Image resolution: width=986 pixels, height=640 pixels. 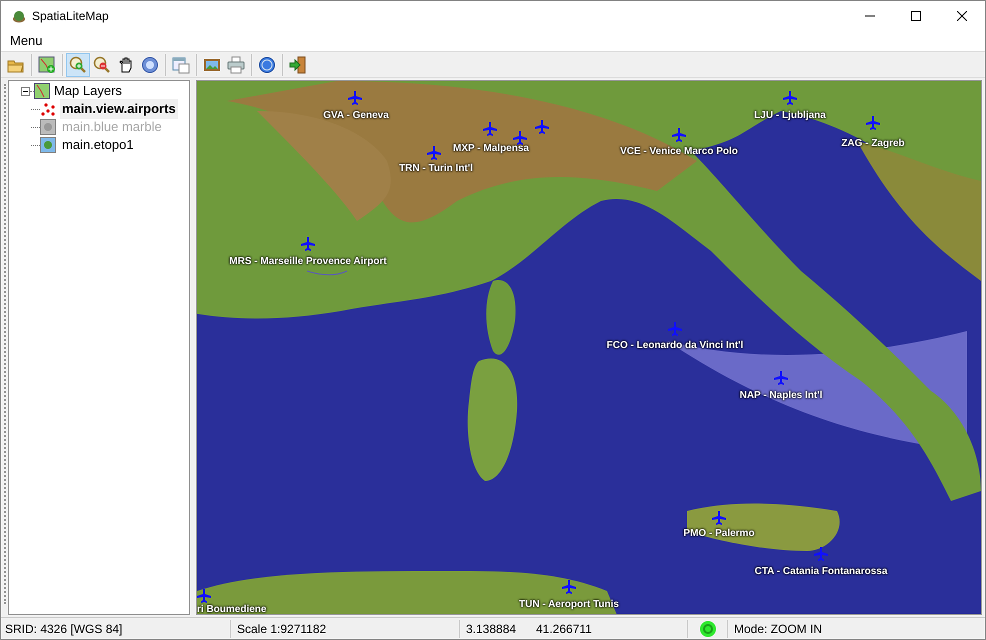 What do you see at coordinates (308, 262) in the screenshot?
I see `airport-label: MRS - Marseille Provence Airport` at bounding box center [308, 262].